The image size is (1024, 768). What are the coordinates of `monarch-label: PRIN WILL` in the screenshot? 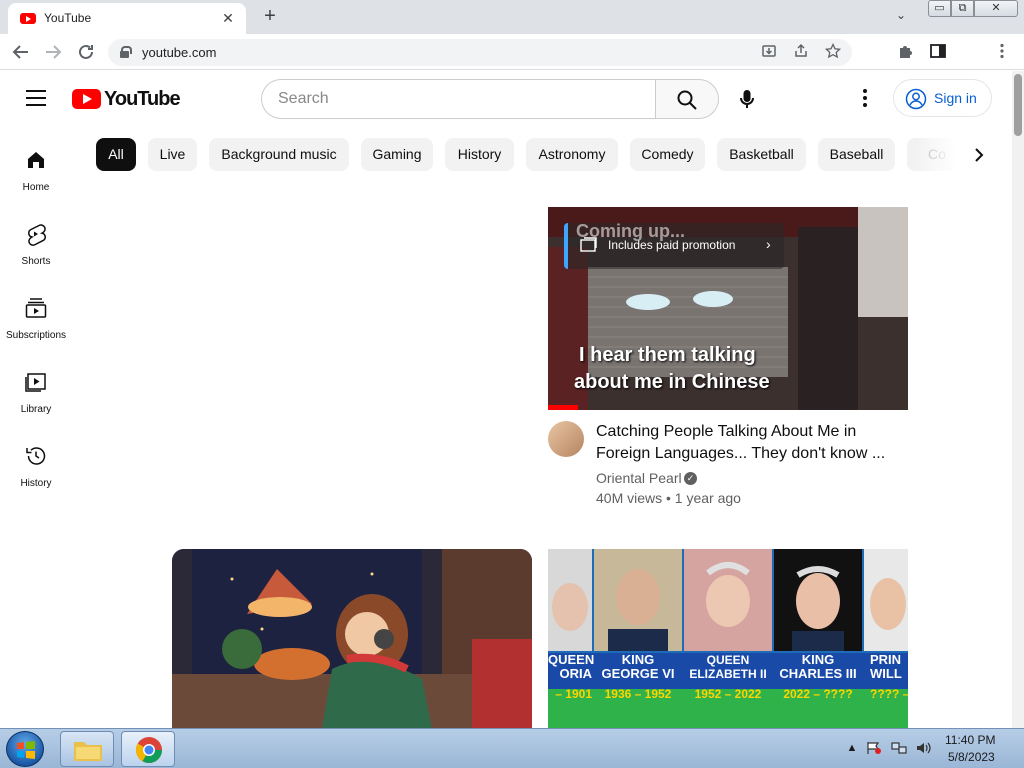 It's located at (889, 667).